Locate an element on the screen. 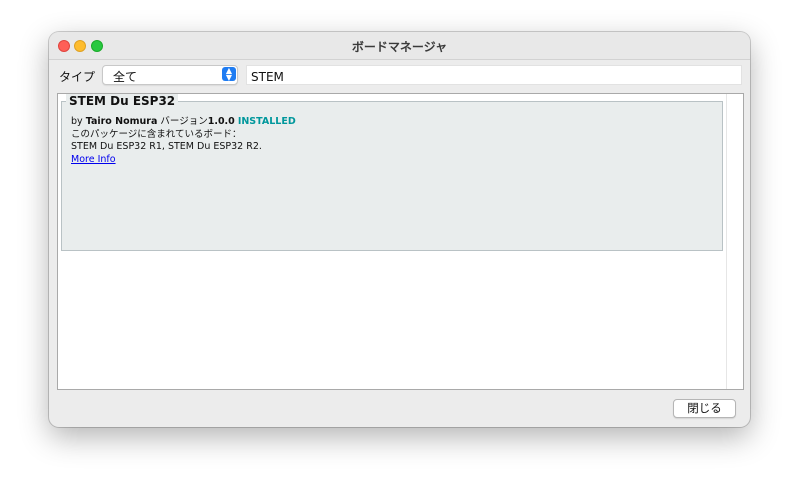 Image resolution: width=800 pixels, height=493 pixels. package-version: 1.0.0 is located at coordinates (221, 121).